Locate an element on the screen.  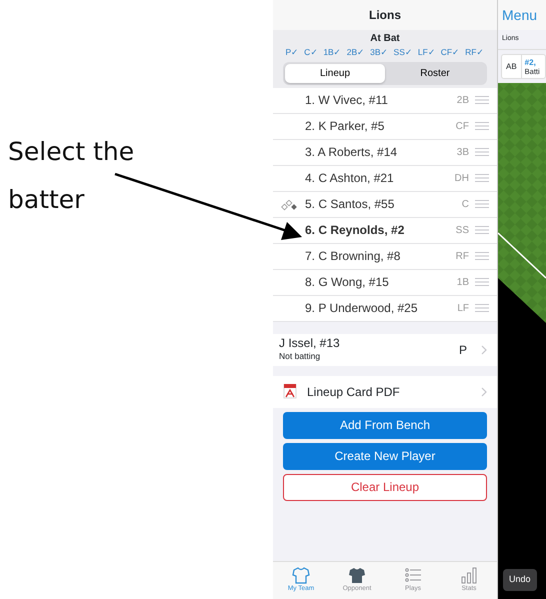
player-name: 9. P Underwood, #25 is located at coordinates (362, 309).